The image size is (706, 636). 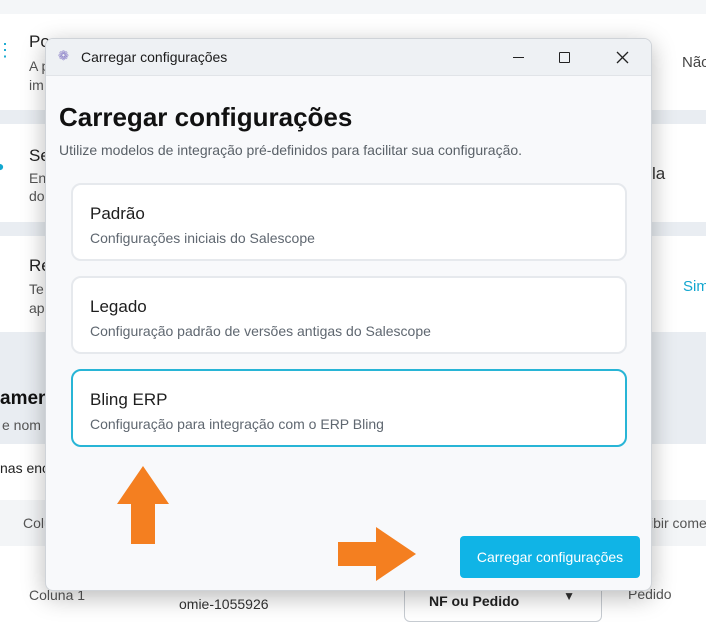 What do you see at coordinates (117, 213) in the screenshot?
I see `option-title: Padrão` at bounding box center [117, 213].